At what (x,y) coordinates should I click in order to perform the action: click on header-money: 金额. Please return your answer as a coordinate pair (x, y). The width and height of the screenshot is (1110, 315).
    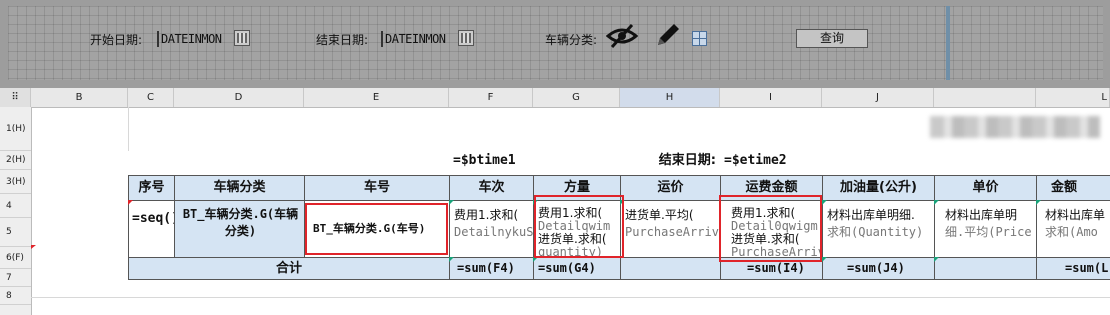
    Looking at the image, I should click on (1073, 188).